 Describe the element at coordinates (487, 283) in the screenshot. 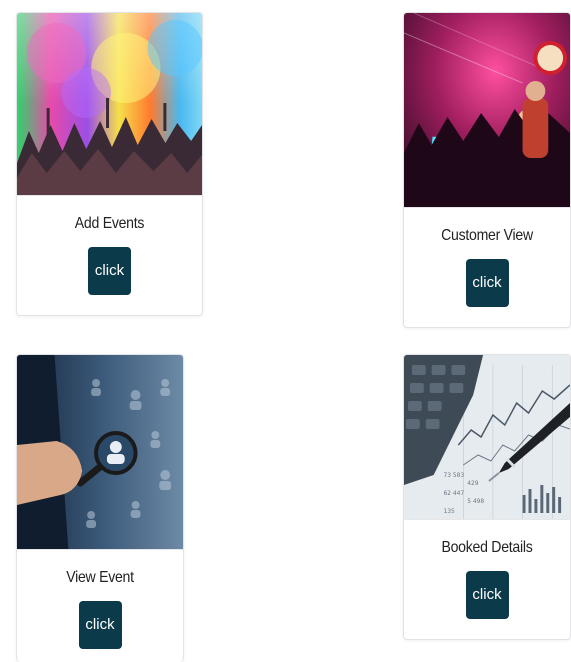

I see `customer-view-click-button: click` at that location.